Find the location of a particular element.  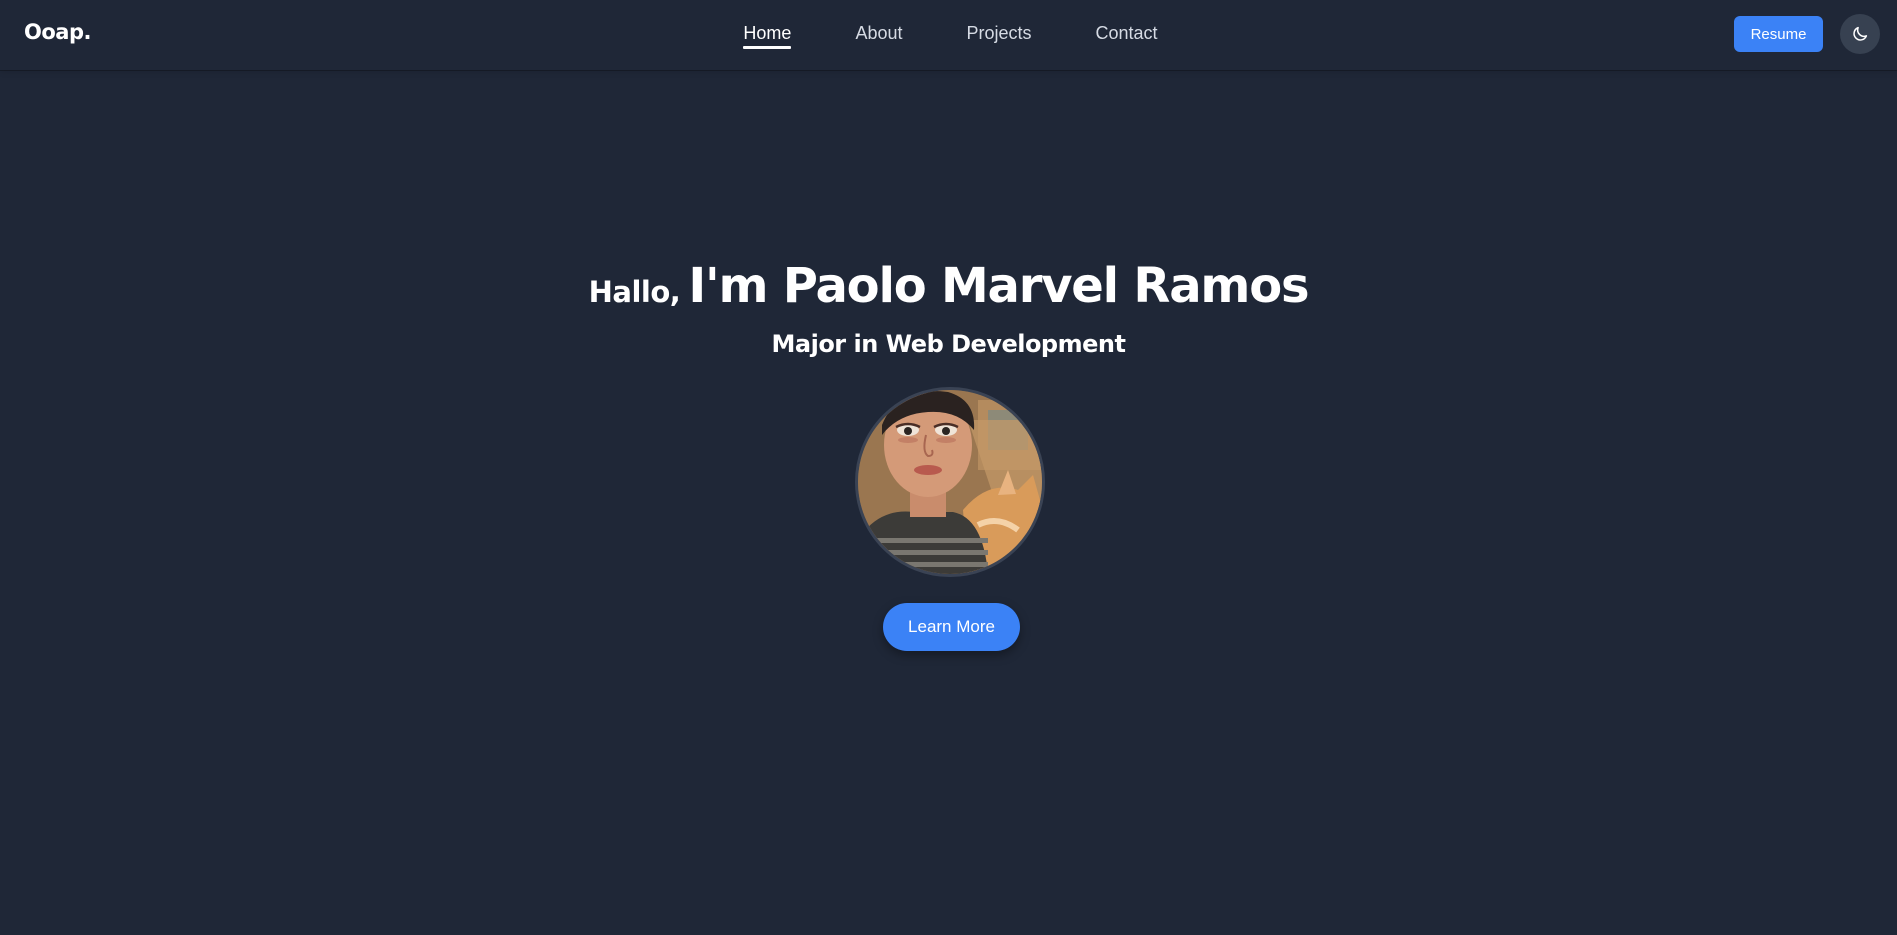

top-navbar: Ooap. Home About Projects Contact Resume is located at coordinates (948, 35).